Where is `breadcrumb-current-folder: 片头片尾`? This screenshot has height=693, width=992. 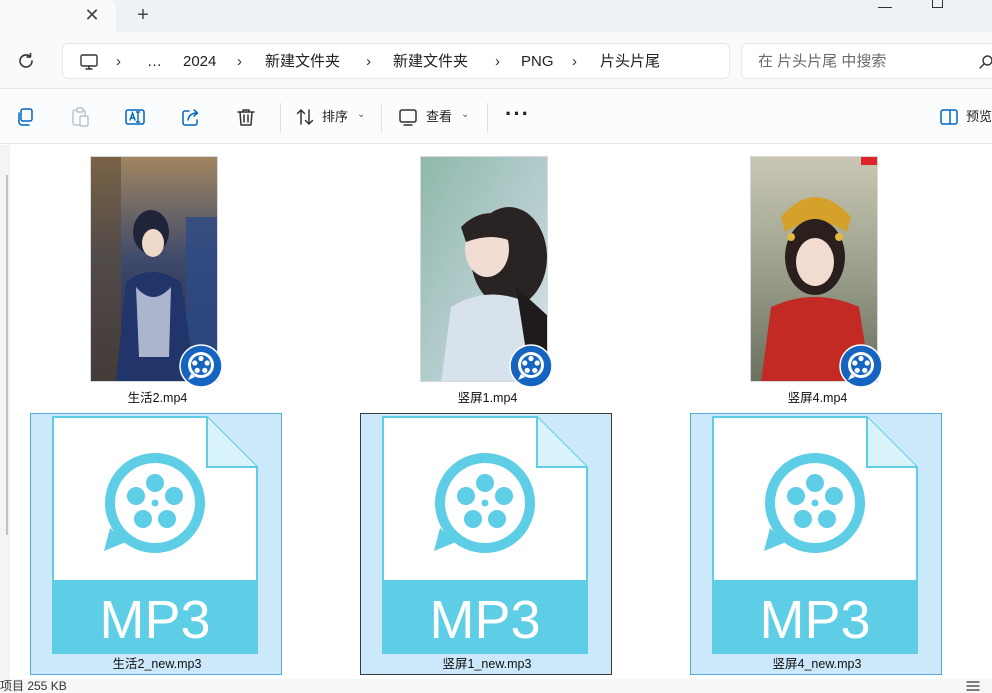 breadcrumb-current-folder: 片头片尾 is located at coordinates (630, 62).